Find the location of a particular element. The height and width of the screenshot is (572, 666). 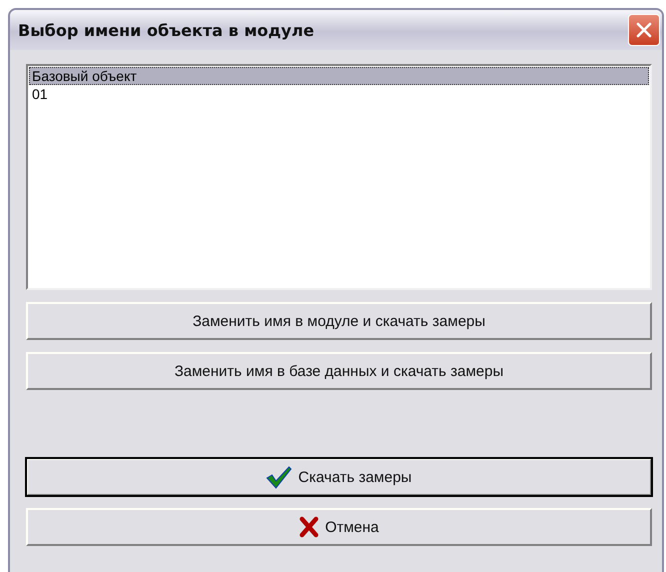

download-button: Скачать замеры is located at coordinates (339, 477).